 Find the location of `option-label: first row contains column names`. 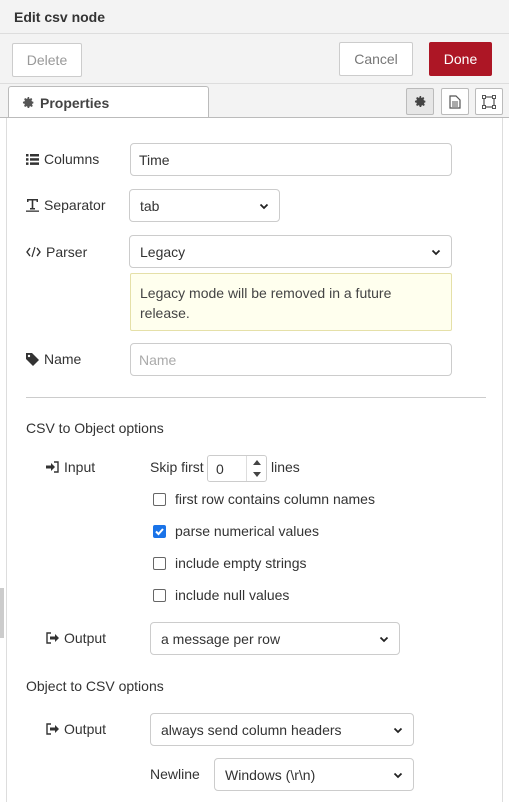

option-label: first row contains column names is located at coordinates (275, 499).